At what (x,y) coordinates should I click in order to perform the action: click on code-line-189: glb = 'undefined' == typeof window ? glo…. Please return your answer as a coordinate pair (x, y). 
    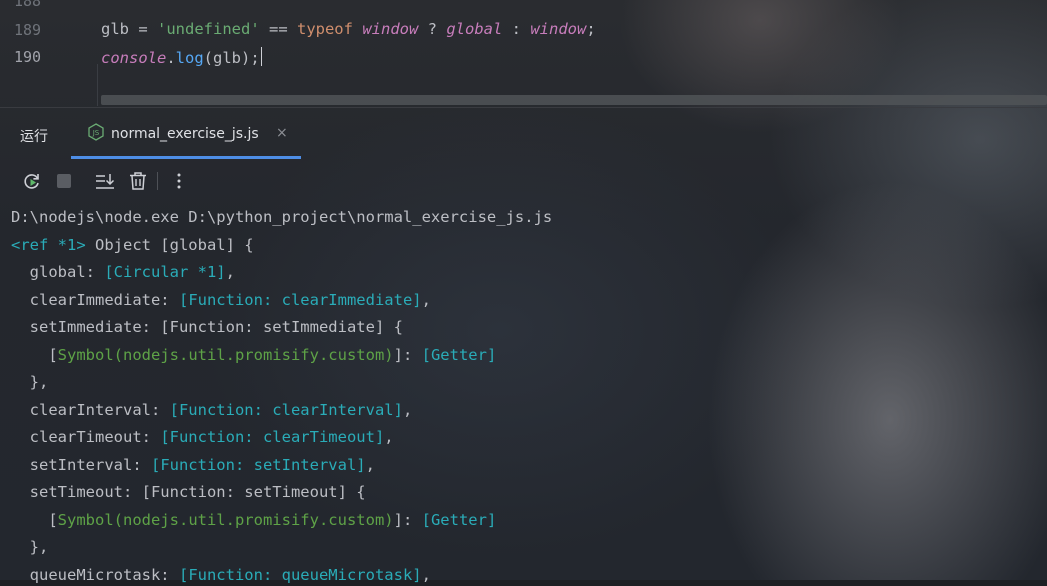
    Looking at the image, I should click on (348, 29).